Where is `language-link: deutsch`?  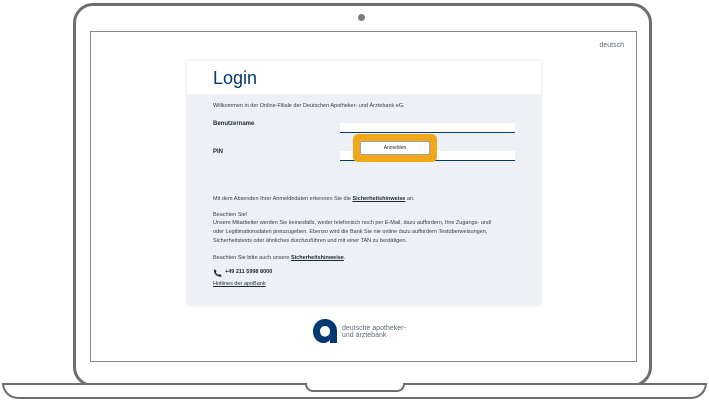
language-link: deutsch is located at coordinates (611, 45).